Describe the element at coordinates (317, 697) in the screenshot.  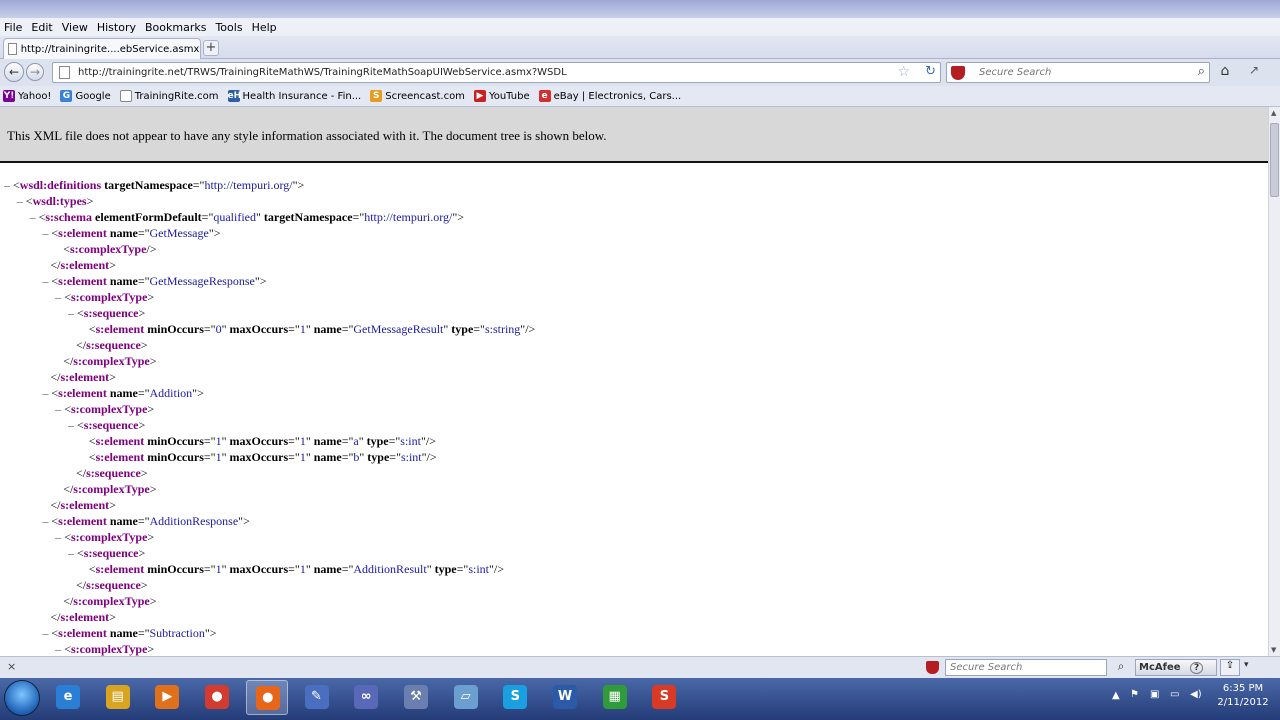
I see `taskbar-pen-tool: ✎` at that location.